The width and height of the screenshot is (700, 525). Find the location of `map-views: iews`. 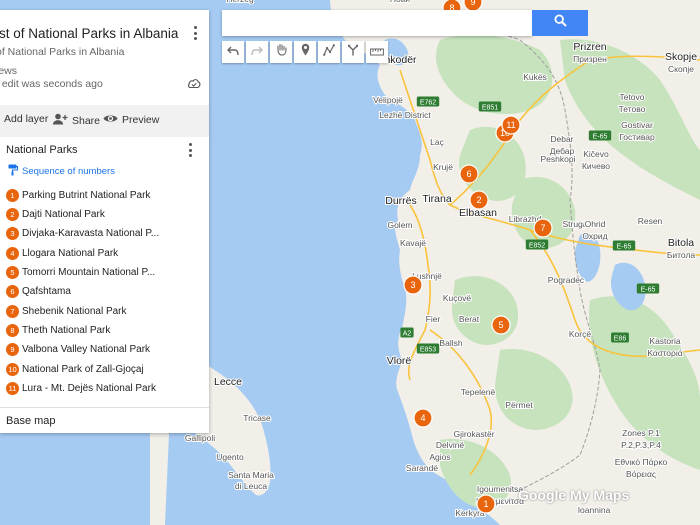

map-views: iews is located at coordinates (9, 71).